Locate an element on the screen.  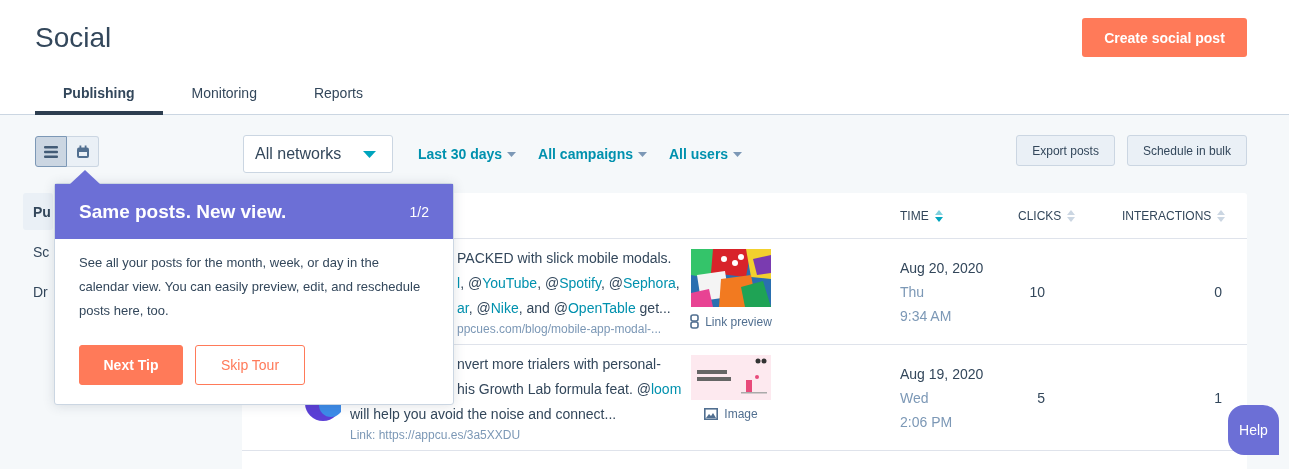
filter-dropdown: Last 30 days is located at coordinates (467, 154).